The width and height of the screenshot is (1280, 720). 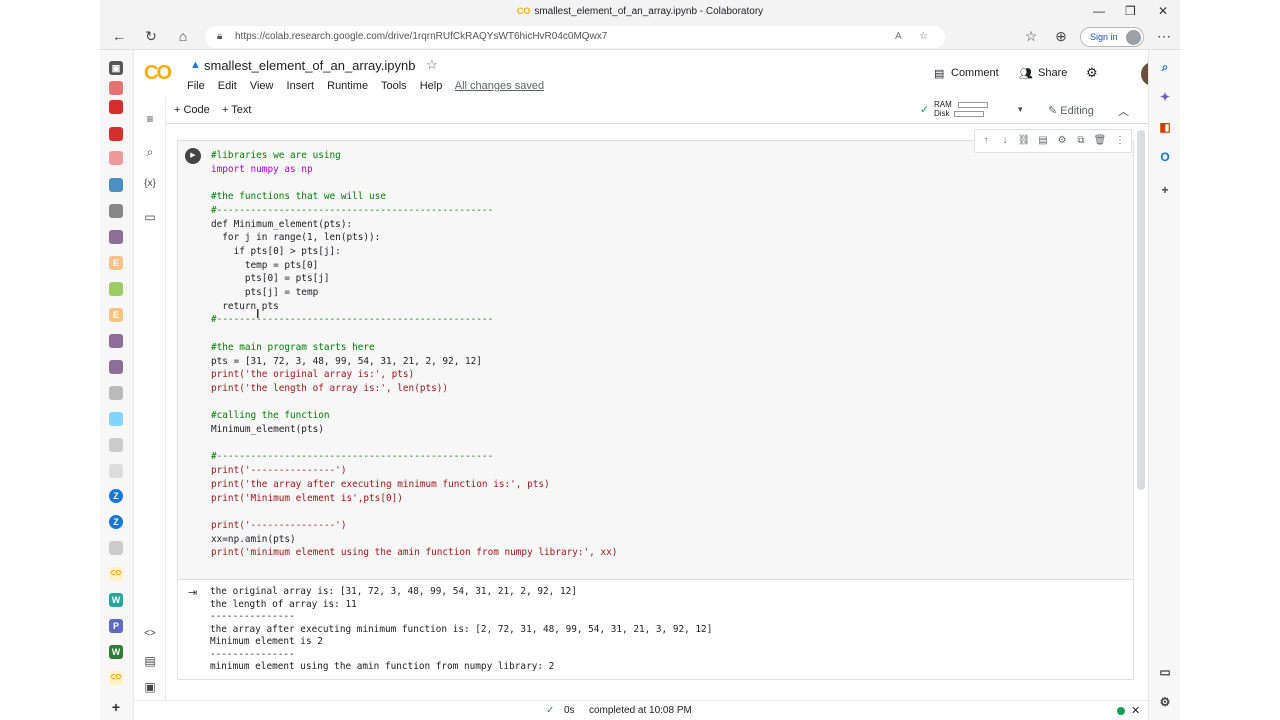 What do you see at coordinates (432, 65) in the screenshot?
I see `star-icon: ☆` at bounding box center [432, 65].